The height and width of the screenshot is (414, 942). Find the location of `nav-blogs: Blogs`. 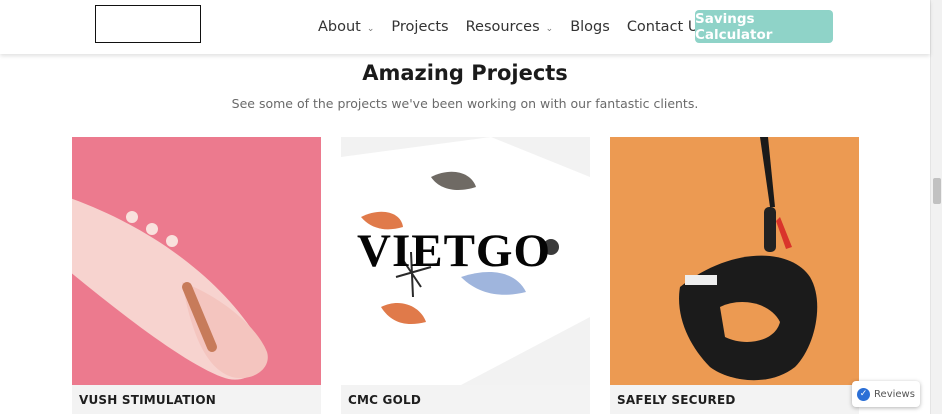

nav-blogs: Blogs is located at coordinates (590, 27).